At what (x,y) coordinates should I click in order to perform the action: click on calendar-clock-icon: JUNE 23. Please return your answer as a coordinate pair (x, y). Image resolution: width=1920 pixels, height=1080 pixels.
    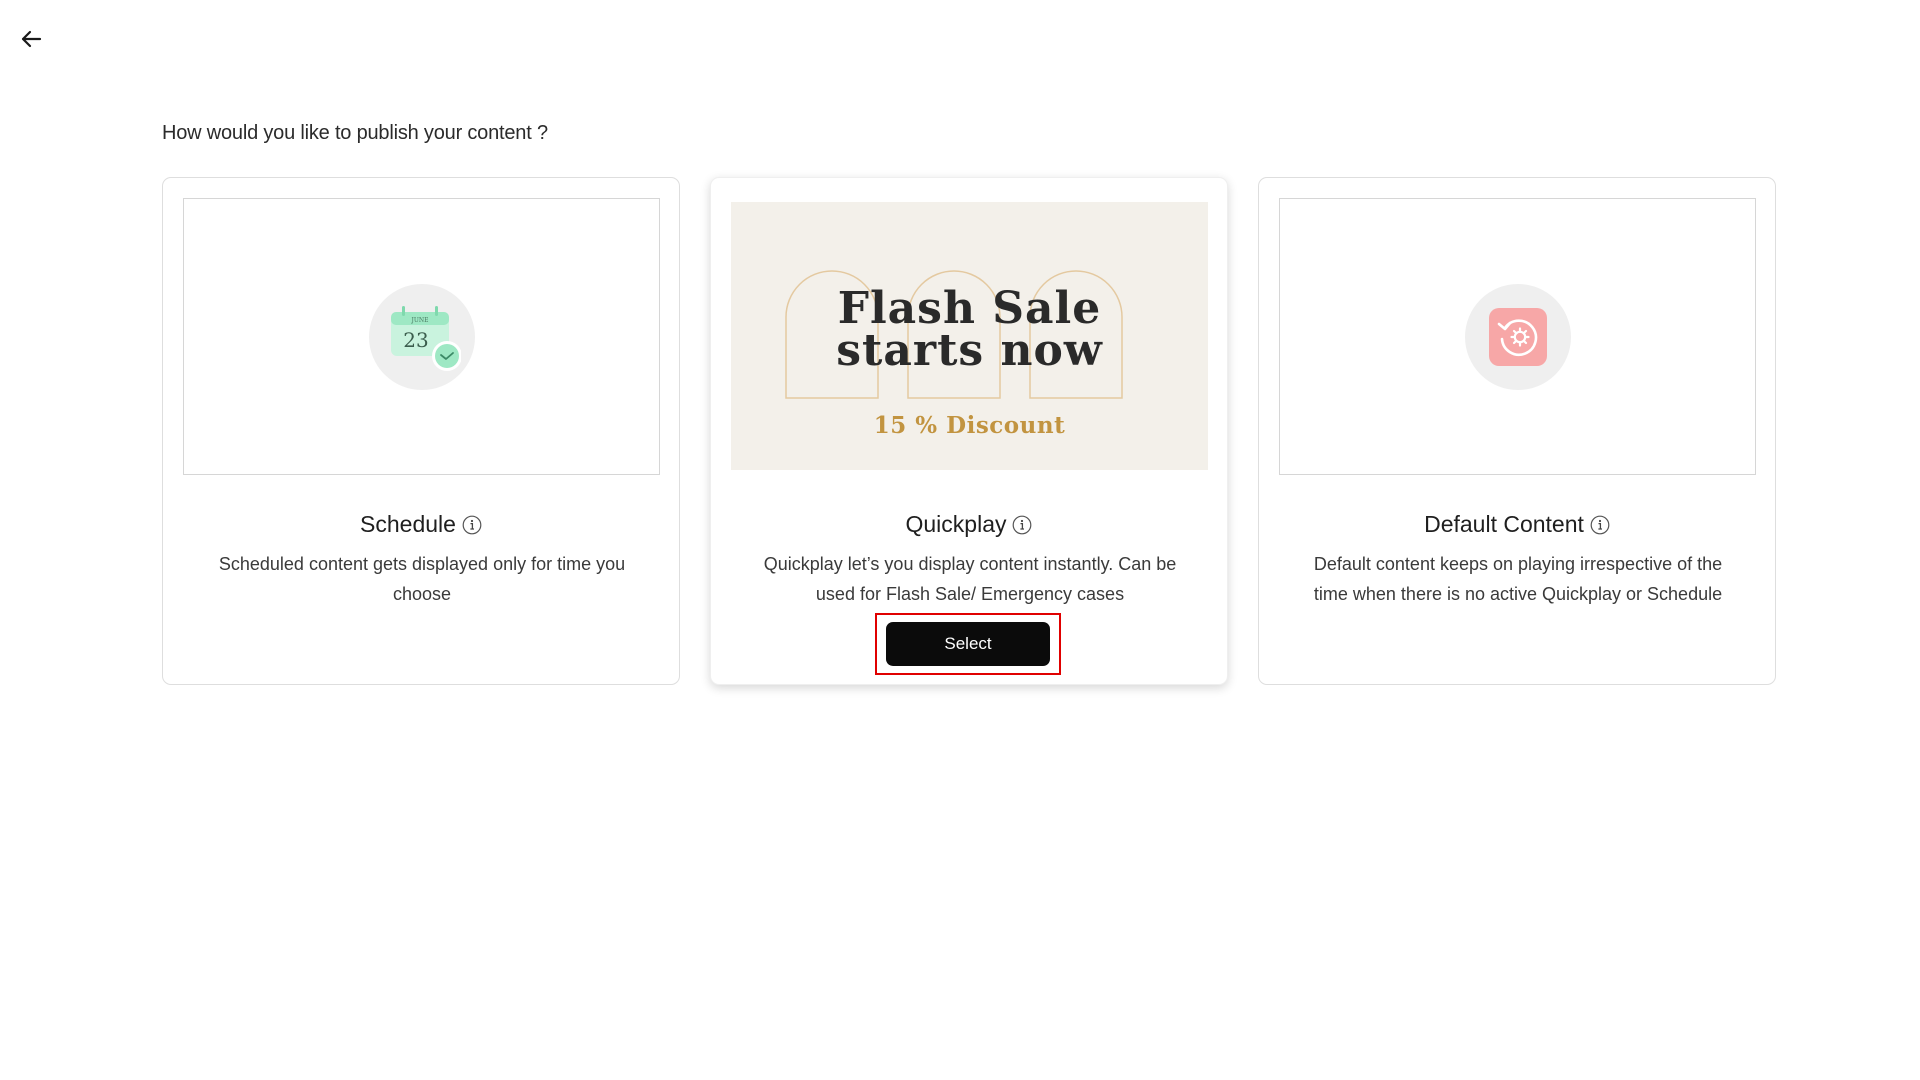
    Looking at the image, I should click on (425, 338).